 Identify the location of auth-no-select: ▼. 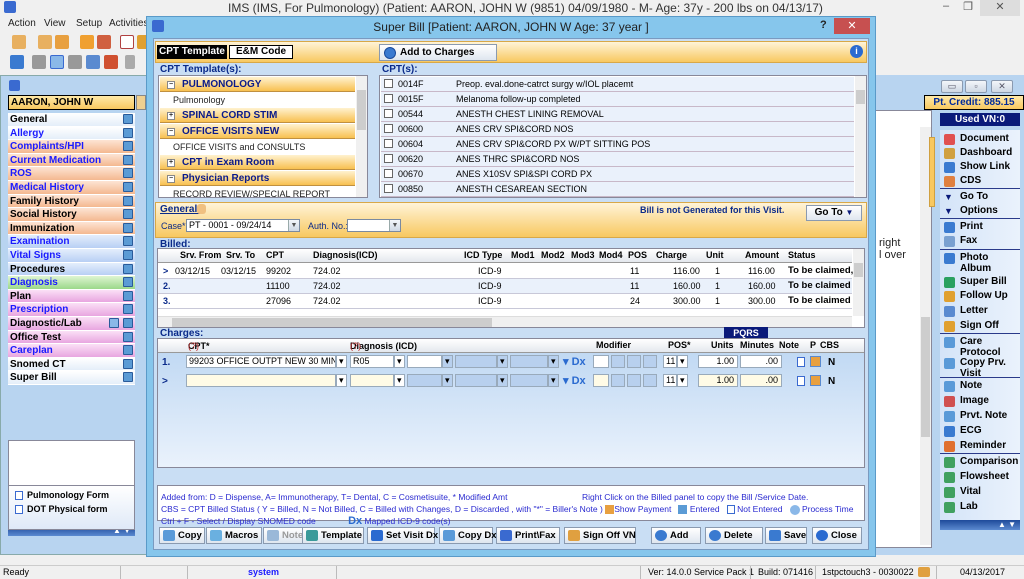
(374, 225).